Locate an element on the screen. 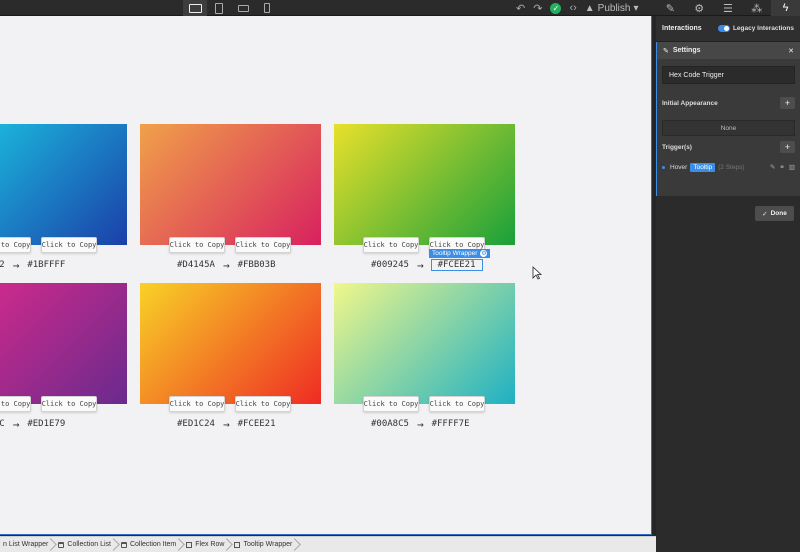 The width and height of the screenshot is (800, 552). bullet-icon is located at coordinates (663, 167).